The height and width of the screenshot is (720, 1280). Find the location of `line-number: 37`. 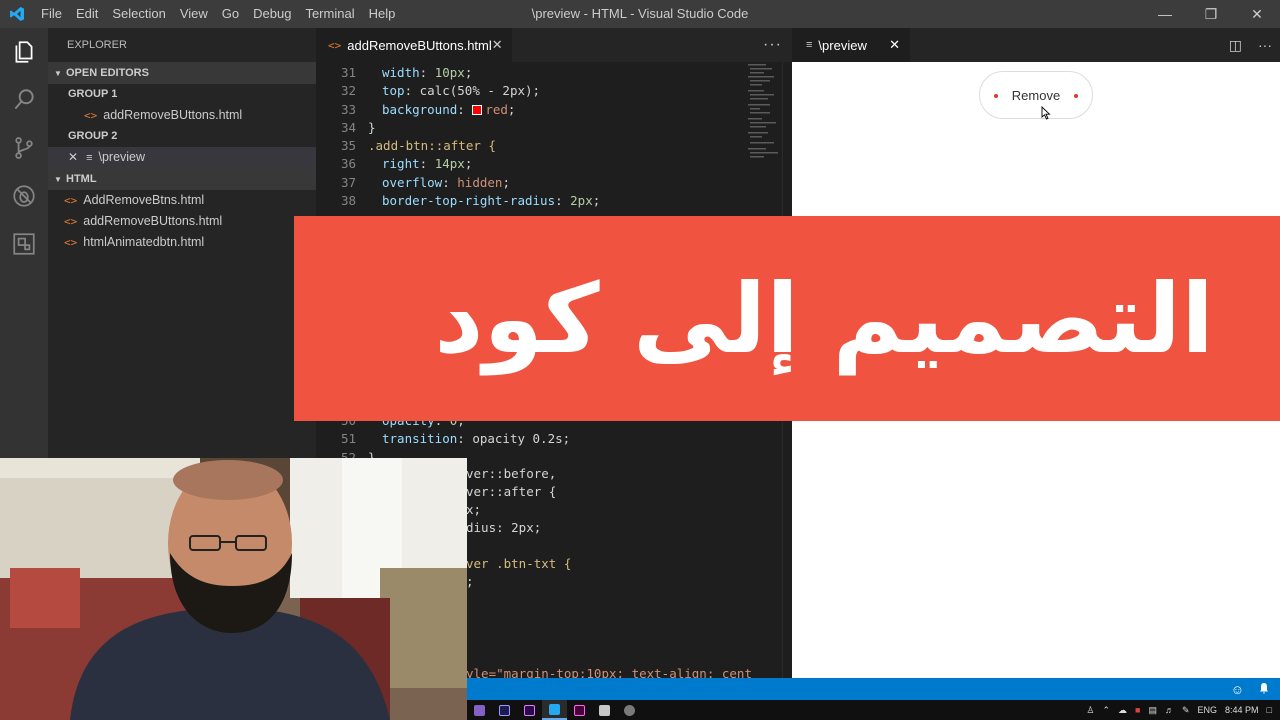

line-number: 37 is located at coordinates (348, 182).